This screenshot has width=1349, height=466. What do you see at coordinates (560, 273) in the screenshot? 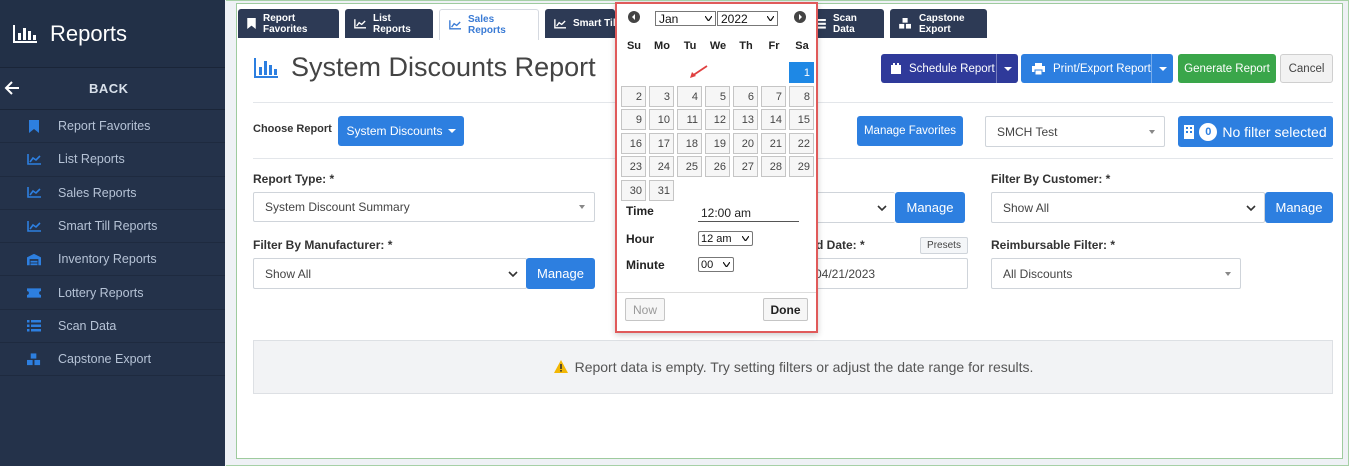
I see `manage-manufacturer-button: Manage` at bounding box center [560, 273].